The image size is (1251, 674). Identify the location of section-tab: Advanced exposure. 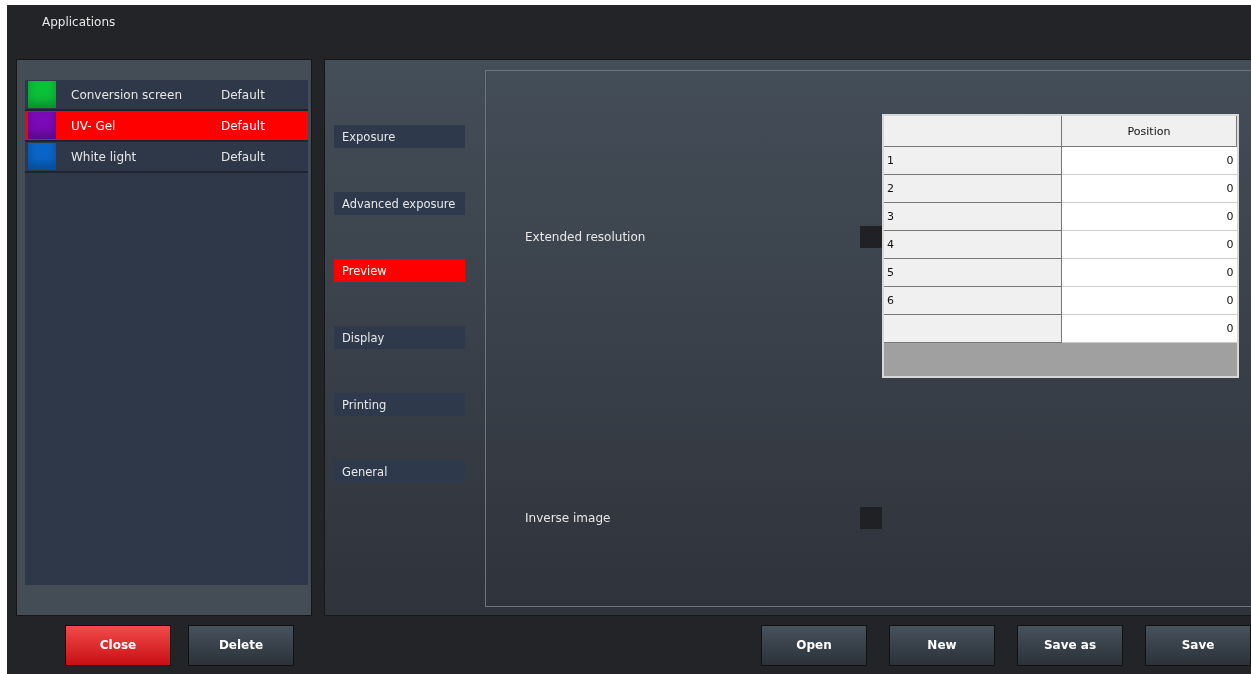
(399, 203).